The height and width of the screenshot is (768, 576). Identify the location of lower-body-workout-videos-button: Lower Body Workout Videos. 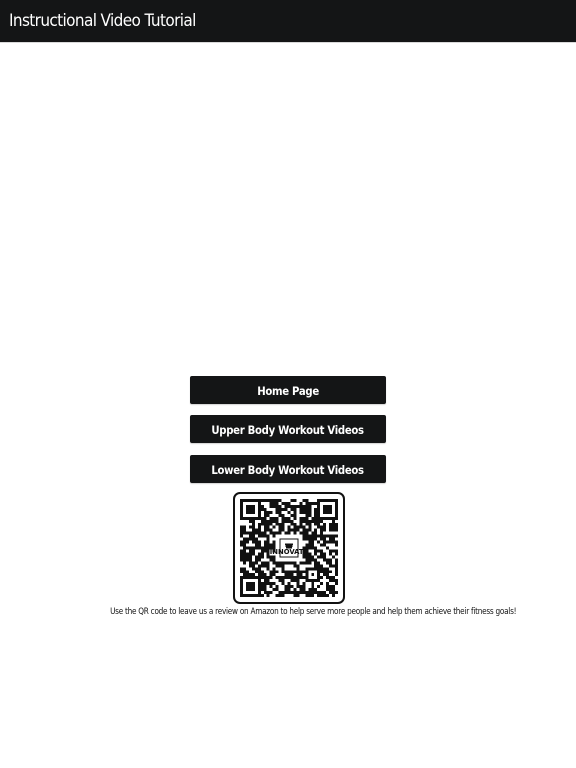
(288, 469).